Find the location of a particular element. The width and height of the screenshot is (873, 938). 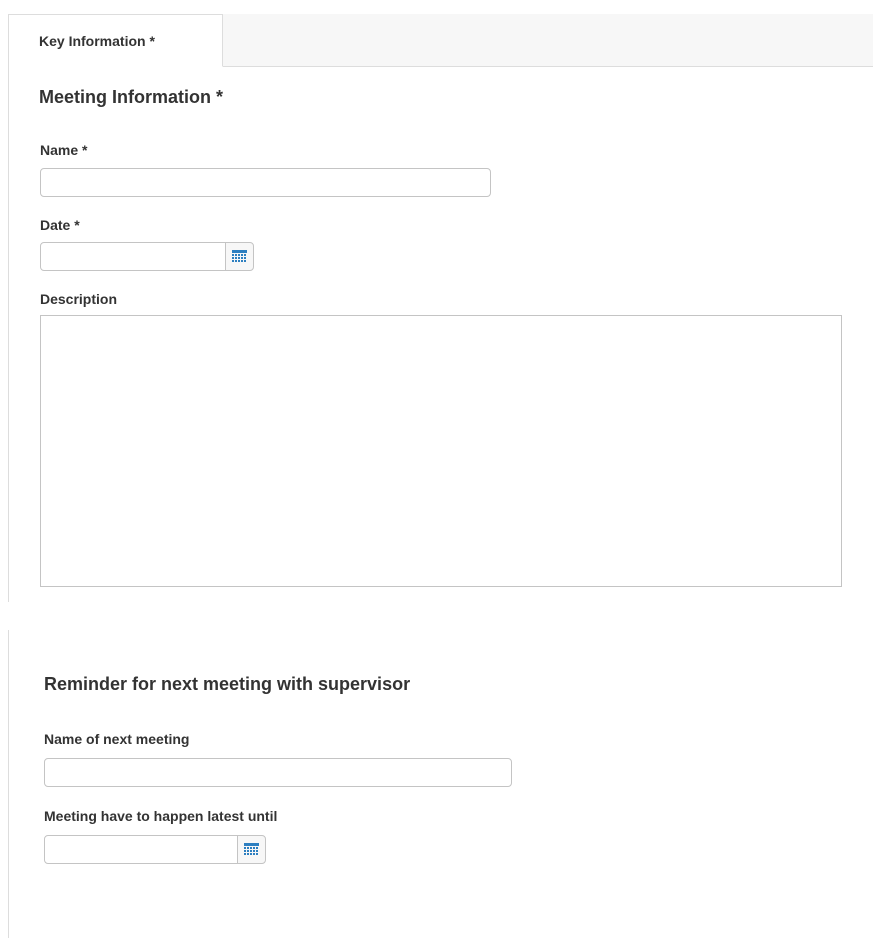

date-input is located at coordinates (133, 256).